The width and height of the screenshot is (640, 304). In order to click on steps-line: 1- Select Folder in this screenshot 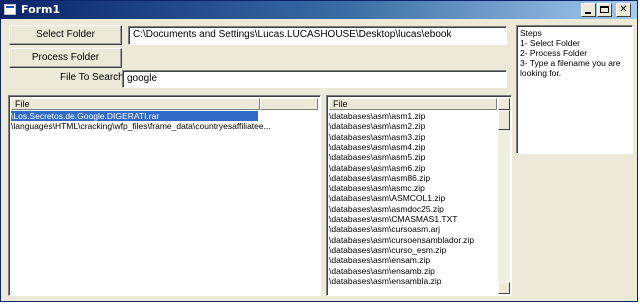, I will do `click(550, 43)`.